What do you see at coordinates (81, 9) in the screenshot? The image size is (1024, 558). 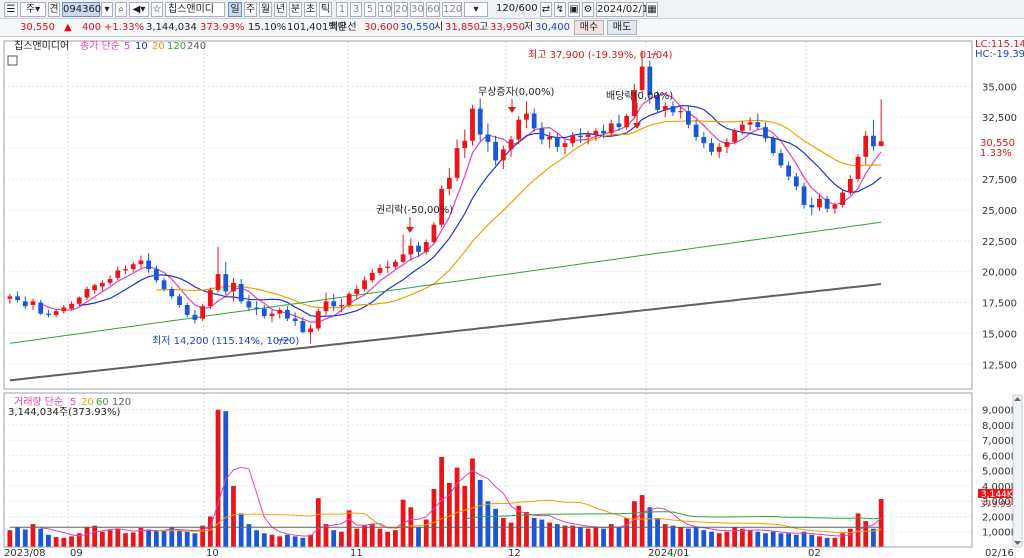 I see `code-input: 094360` at bounding box center [81, 9].